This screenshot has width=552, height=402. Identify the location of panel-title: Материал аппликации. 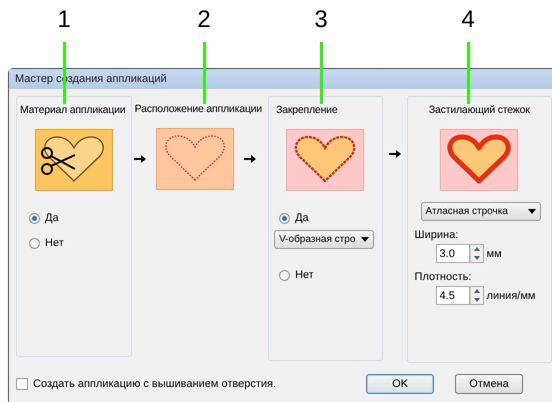
(73, 110).